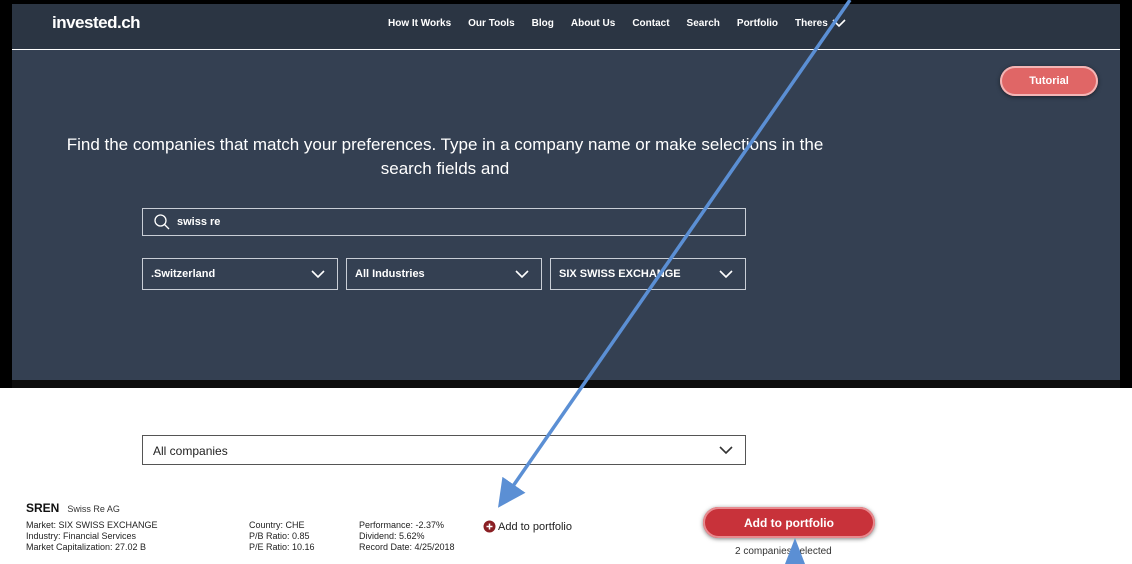 The width and height of the screenshot is (1132, 564). What do you see at coordinates (277, 525) in the screenshot?
I see `result-country: Country: CHE` at bounding box center [277, 525].